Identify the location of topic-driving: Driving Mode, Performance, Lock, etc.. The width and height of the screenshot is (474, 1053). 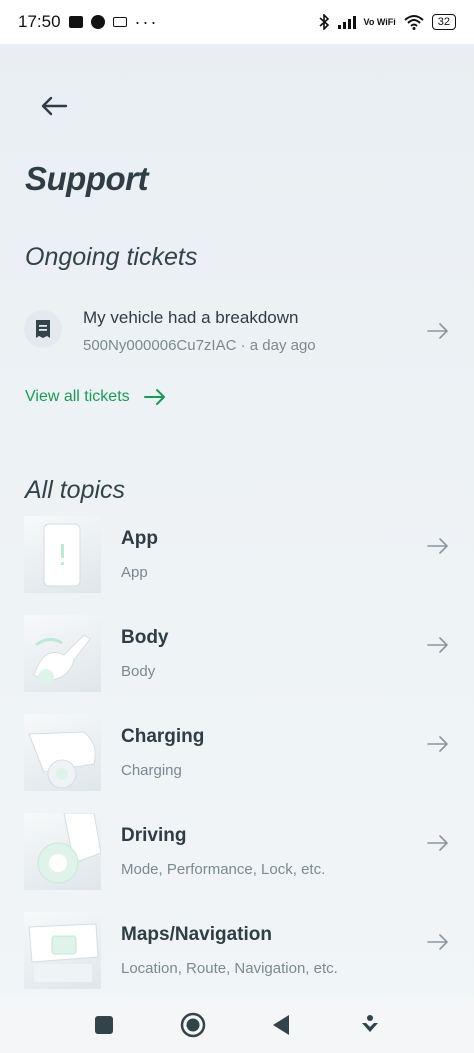
(237, 852).